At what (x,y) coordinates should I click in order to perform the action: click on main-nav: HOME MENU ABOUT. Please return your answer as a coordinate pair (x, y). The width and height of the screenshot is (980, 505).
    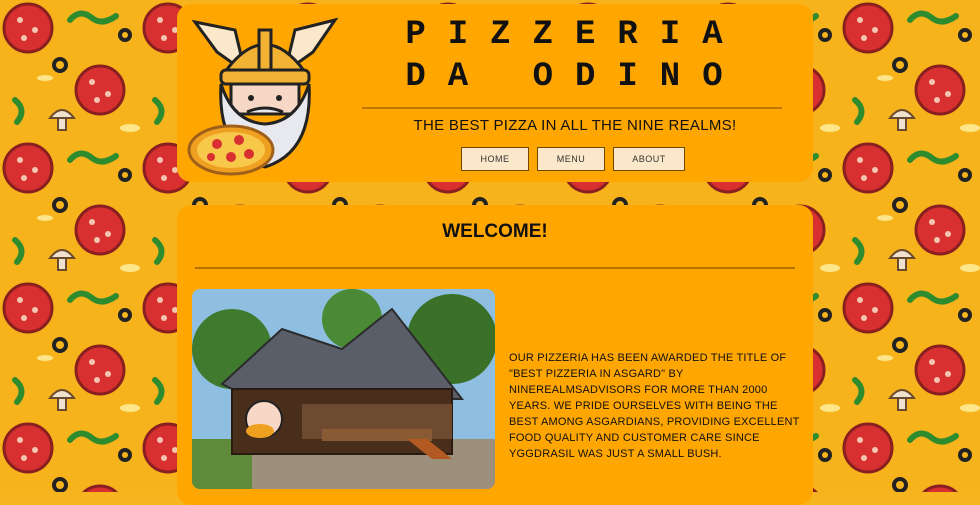
    Looking at the image, I should click on (573, 159).